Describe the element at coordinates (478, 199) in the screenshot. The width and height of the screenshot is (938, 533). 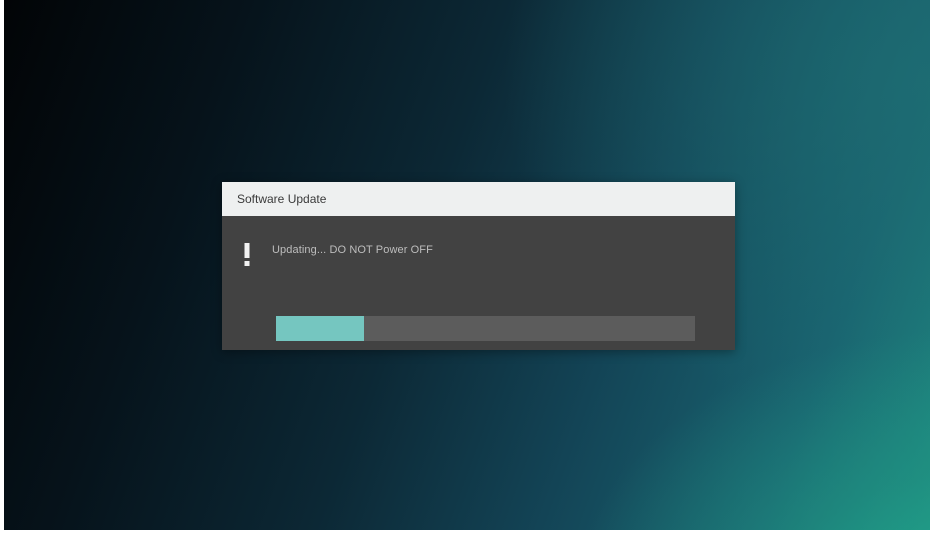
I see `dialog-header: Software Update` at that location.